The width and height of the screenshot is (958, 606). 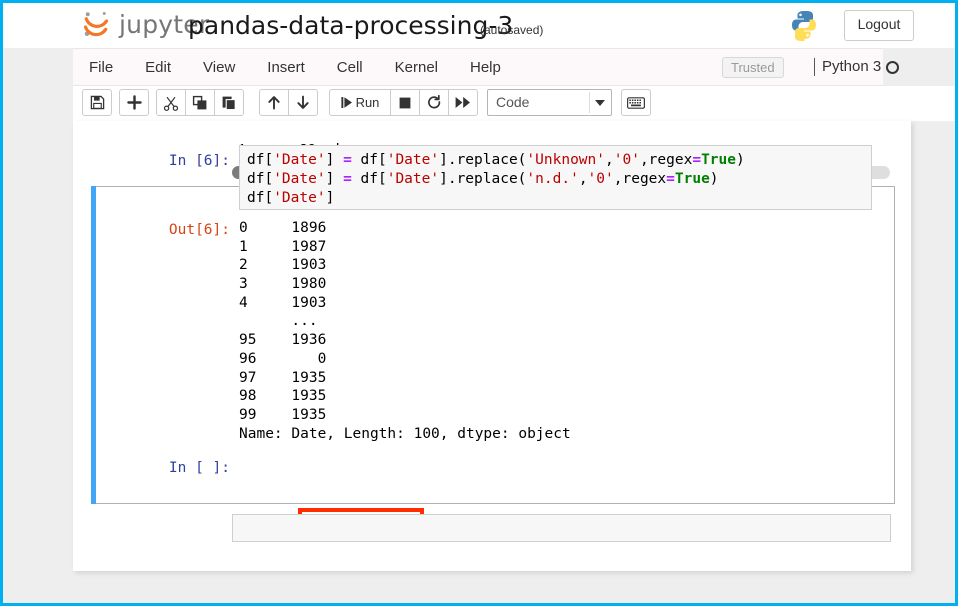 I want to click on menu-item-help: Help, so click(x=485, y=67).